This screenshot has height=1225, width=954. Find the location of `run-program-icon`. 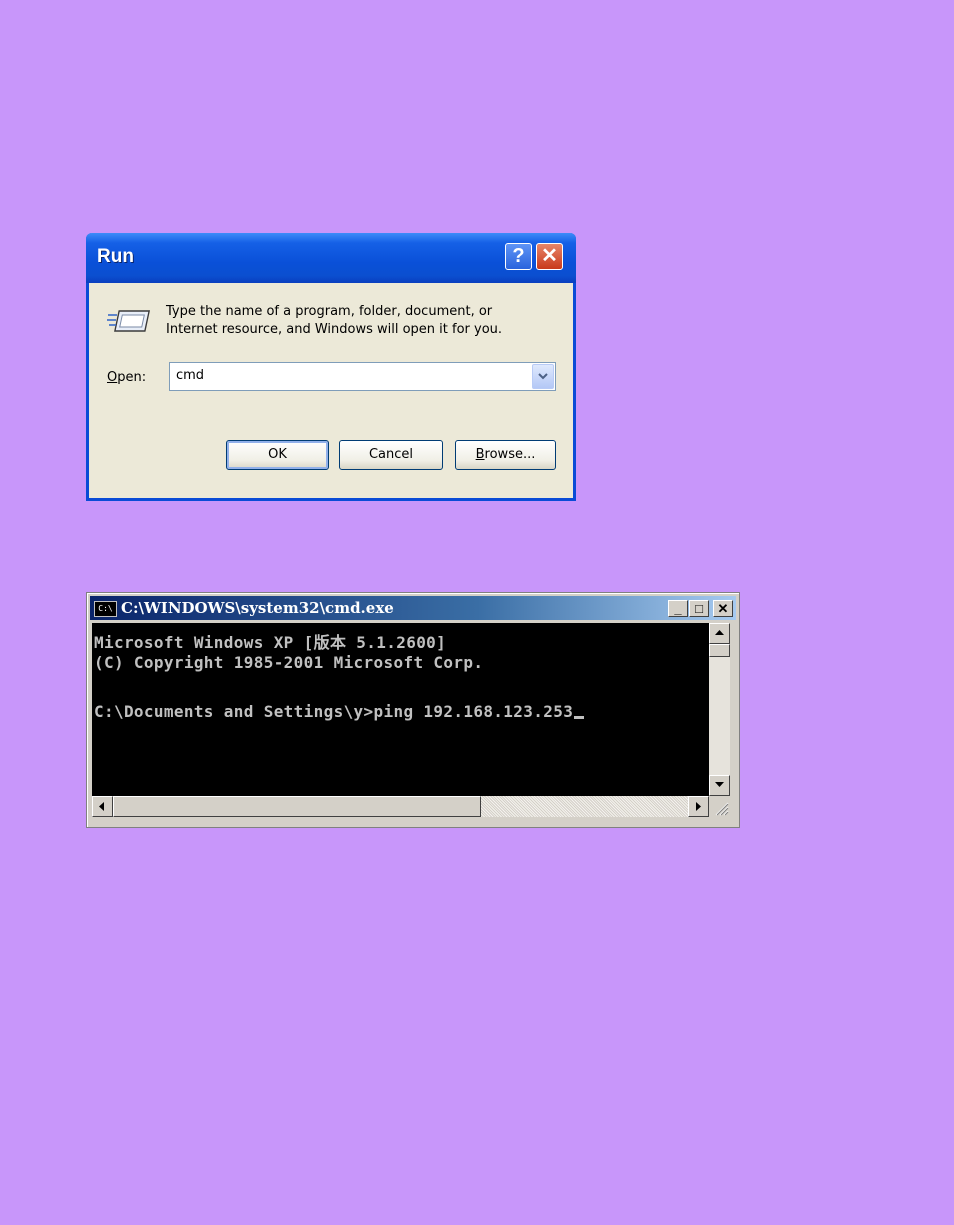

run-program-icon is located at coordinates (128, 321).